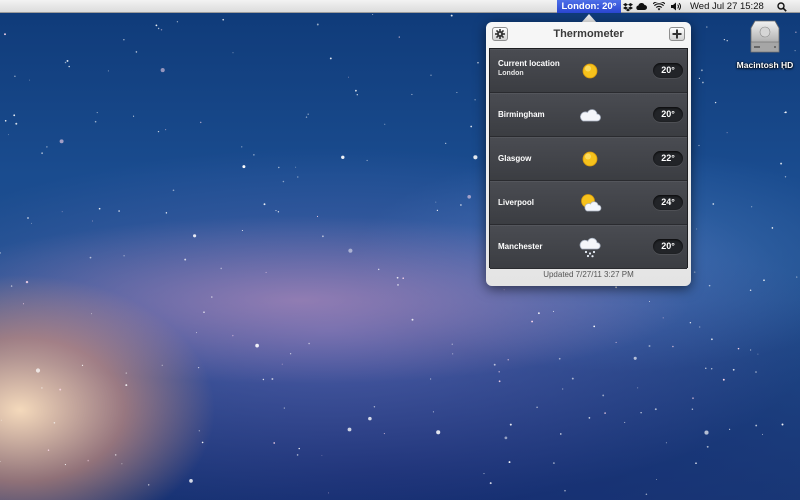 This screenshot has width=800, height=500. What do you see at coordinates (676, 6) in the screenshot?
I see `volume-icon` at bounding box center [676, 6].